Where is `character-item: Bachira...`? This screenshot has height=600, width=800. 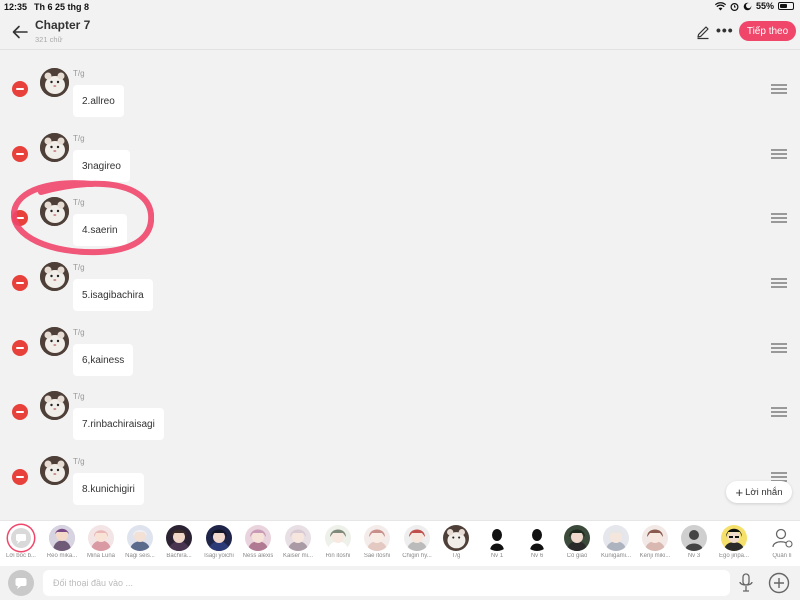 character-item: Bachira... is located at coordinates (179, 542).